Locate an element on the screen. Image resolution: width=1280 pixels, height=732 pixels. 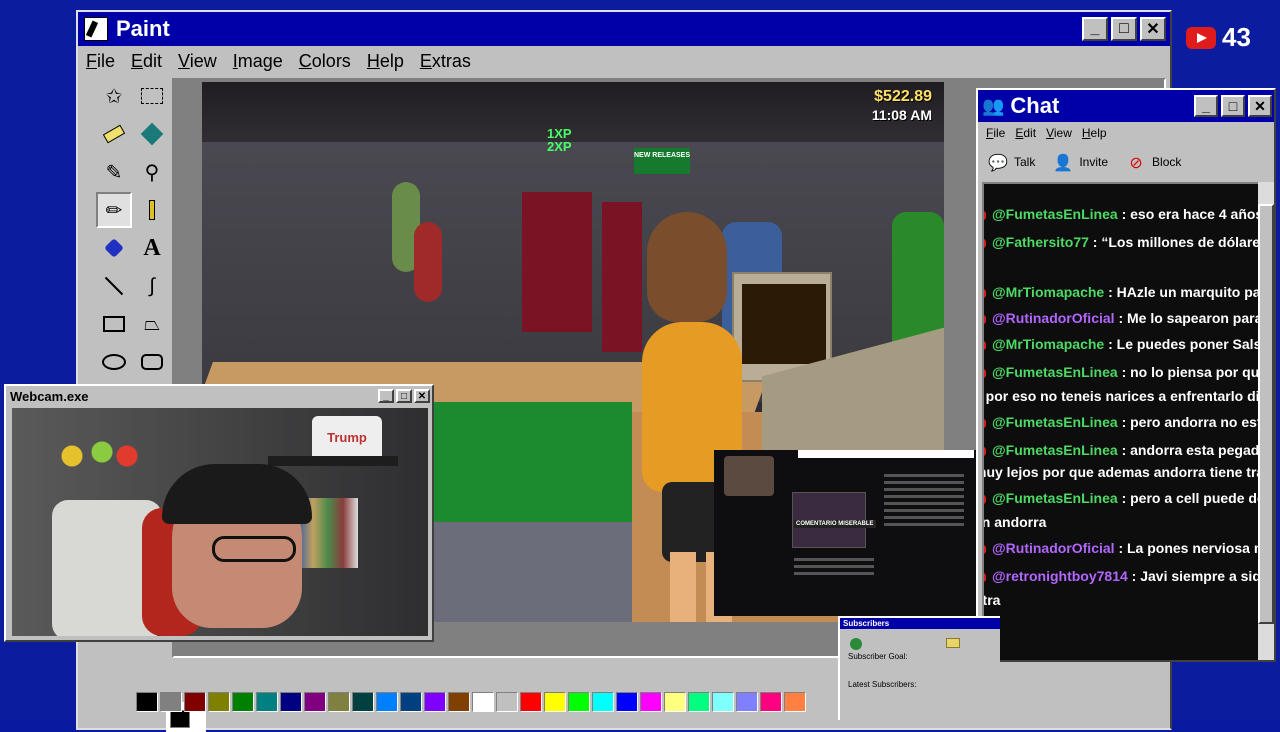
chat-menu-view: View is located at coordinates (1059, 133).